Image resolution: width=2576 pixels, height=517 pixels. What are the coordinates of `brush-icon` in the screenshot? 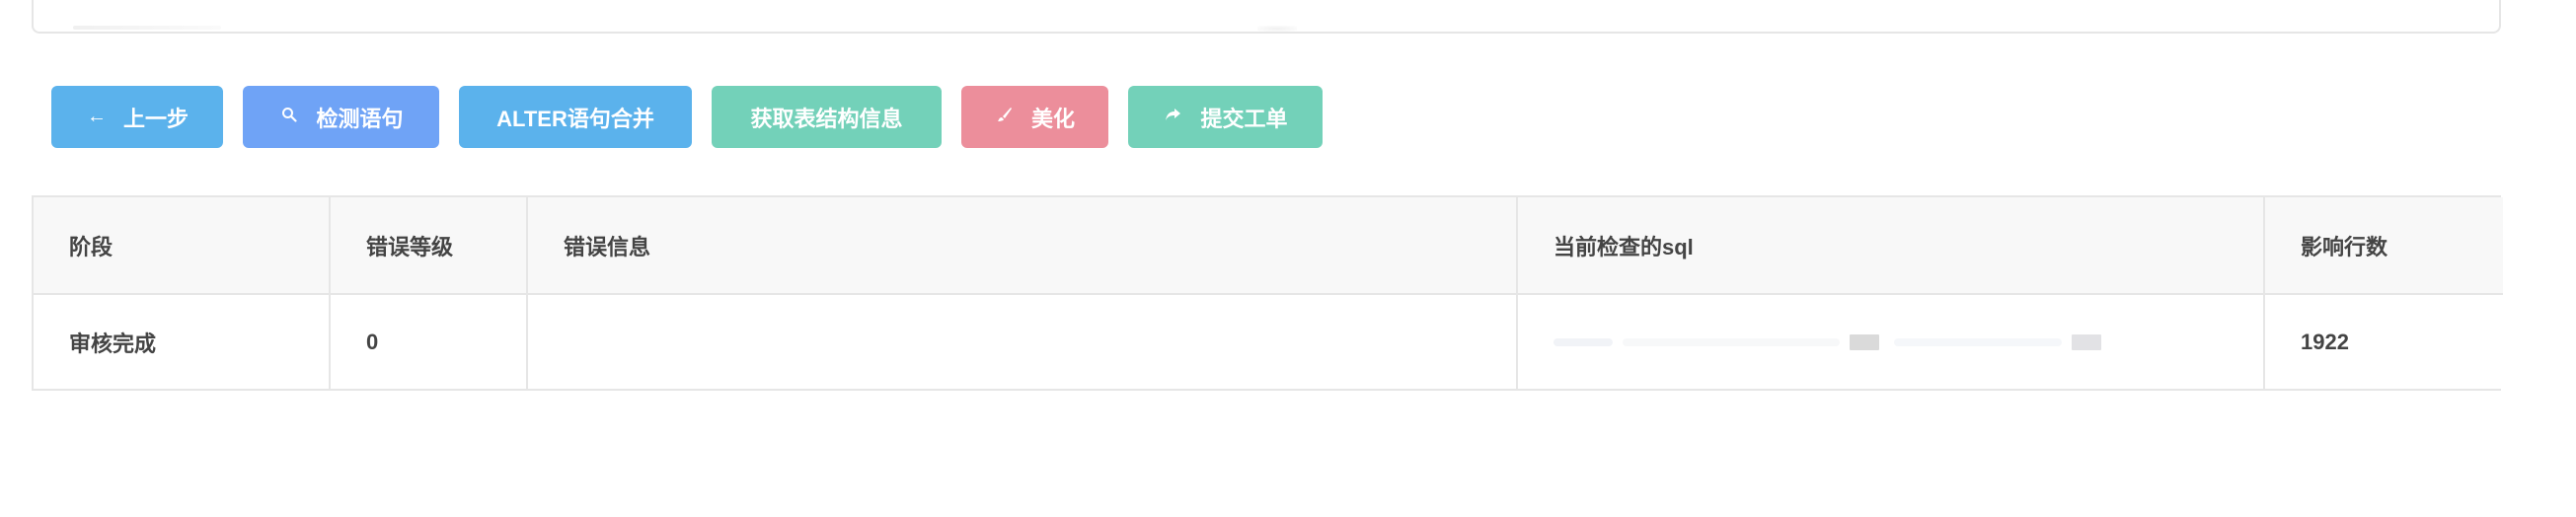 It's located at (1005, 117).